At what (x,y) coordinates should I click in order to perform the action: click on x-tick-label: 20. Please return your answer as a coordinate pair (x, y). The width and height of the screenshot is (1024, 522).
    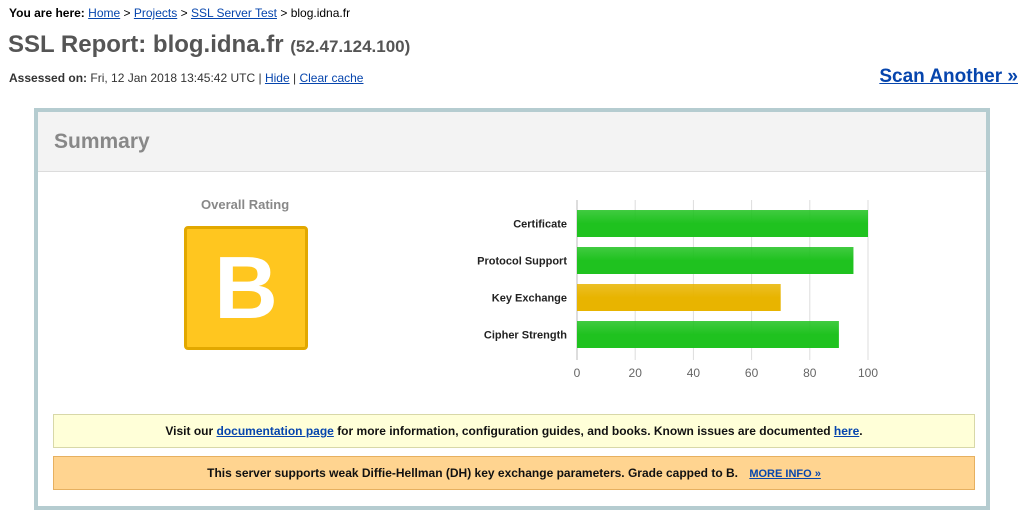
    Looking at the image, I should click on (636, 373).